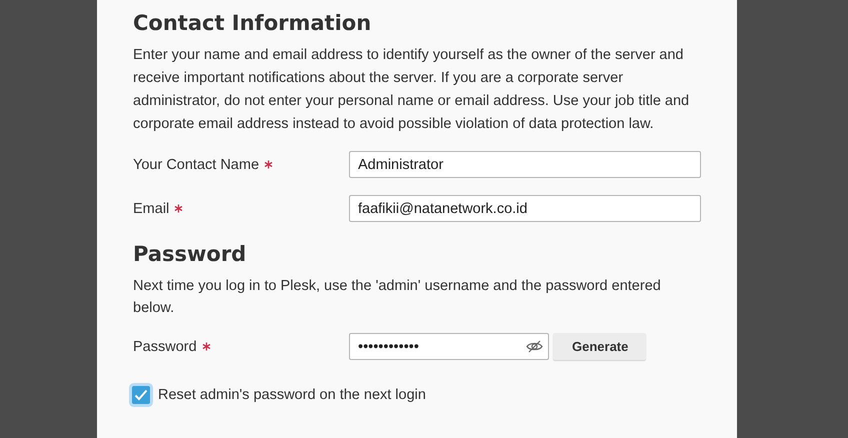  I want to click on input-field: Administrator, so click(525, 164).